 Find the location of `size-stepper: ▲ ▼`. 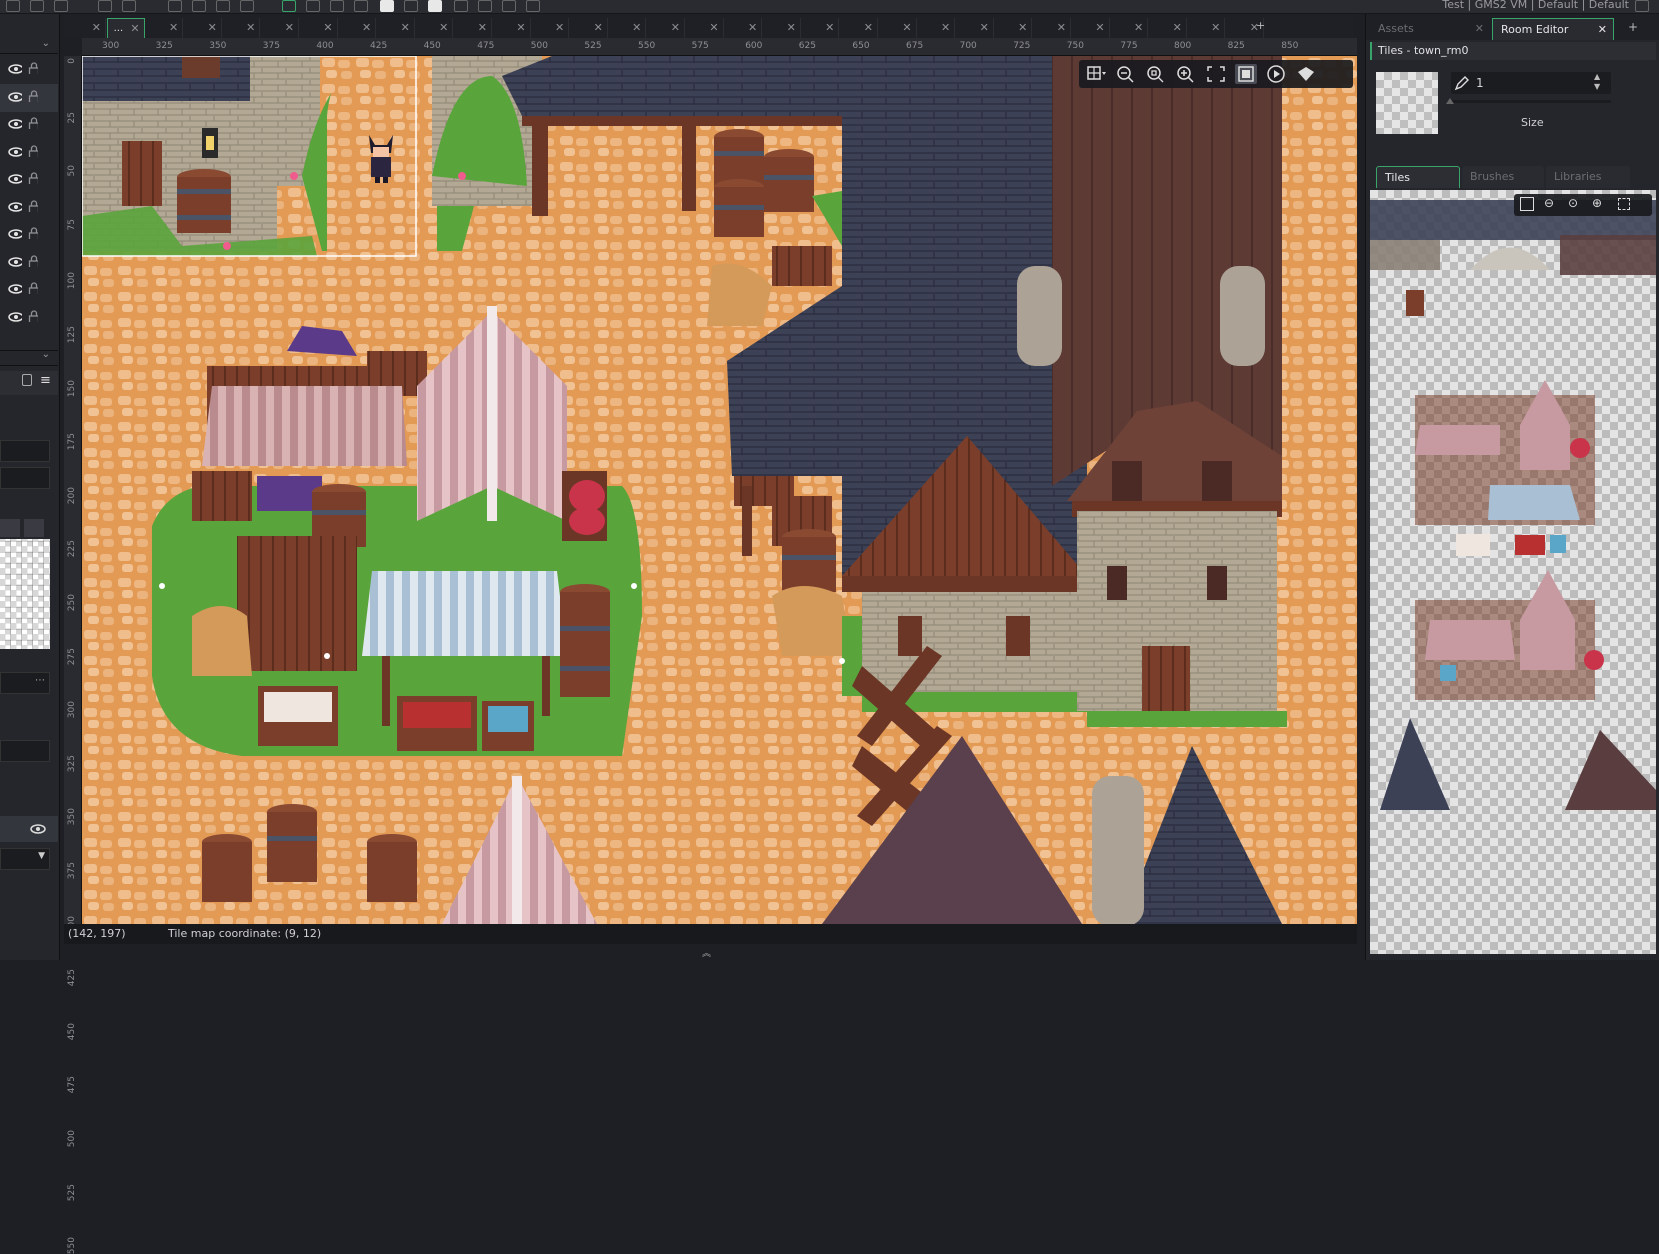

size-stepper: ▲ ▼ is located at coordinates (1601, 83).